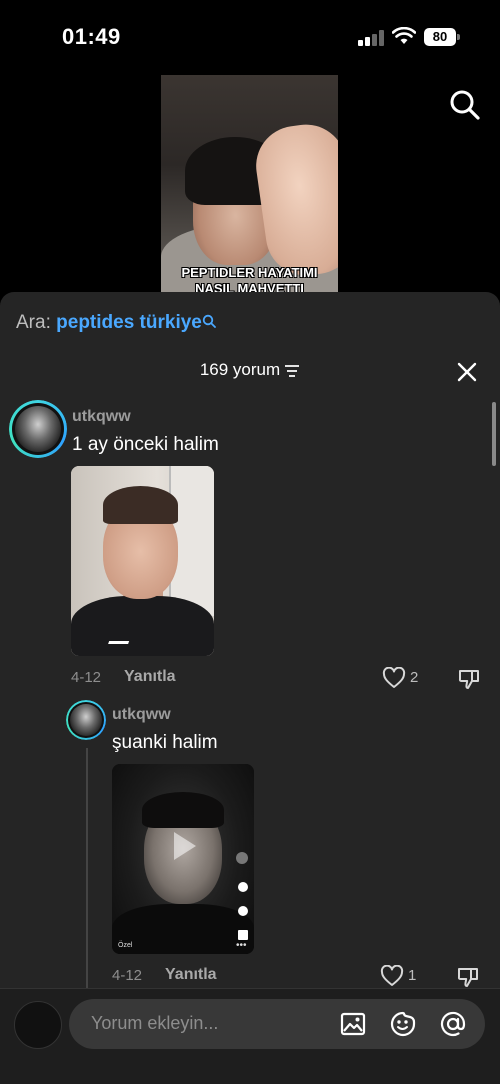 The height and width of the screenshot is (1084, 500). Describe the element at coordinates (467, 372) in the screenshot. I see `close-icon` at that location.